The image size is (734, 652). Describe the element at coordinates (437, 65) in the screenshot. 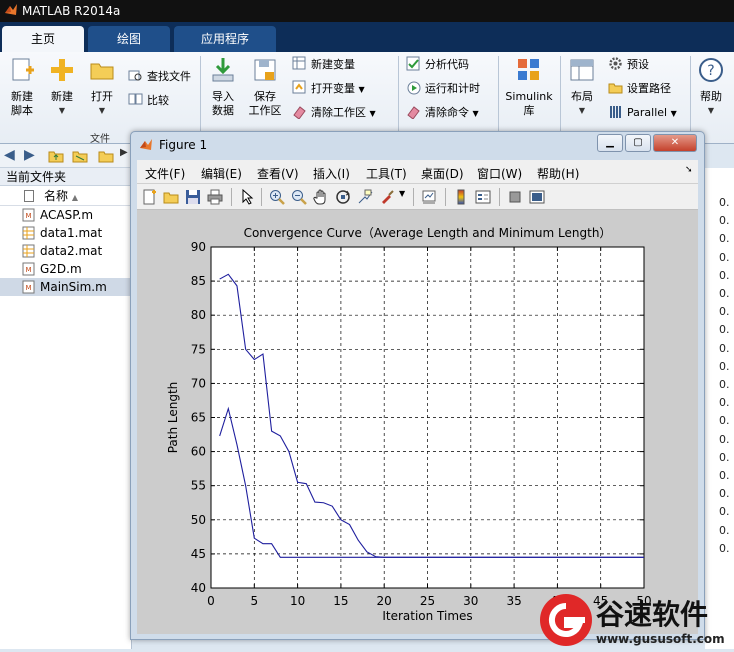

I see `analyze-code-button: 分析代码` at that location.